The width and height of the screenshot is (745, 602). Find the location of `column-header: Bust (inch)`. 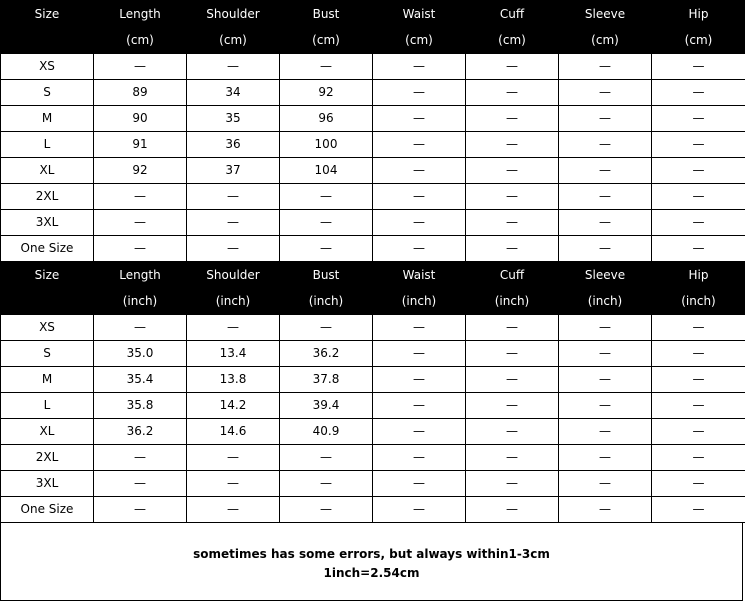

column-header: Bust (inch) is located at coordinates (326, 288).